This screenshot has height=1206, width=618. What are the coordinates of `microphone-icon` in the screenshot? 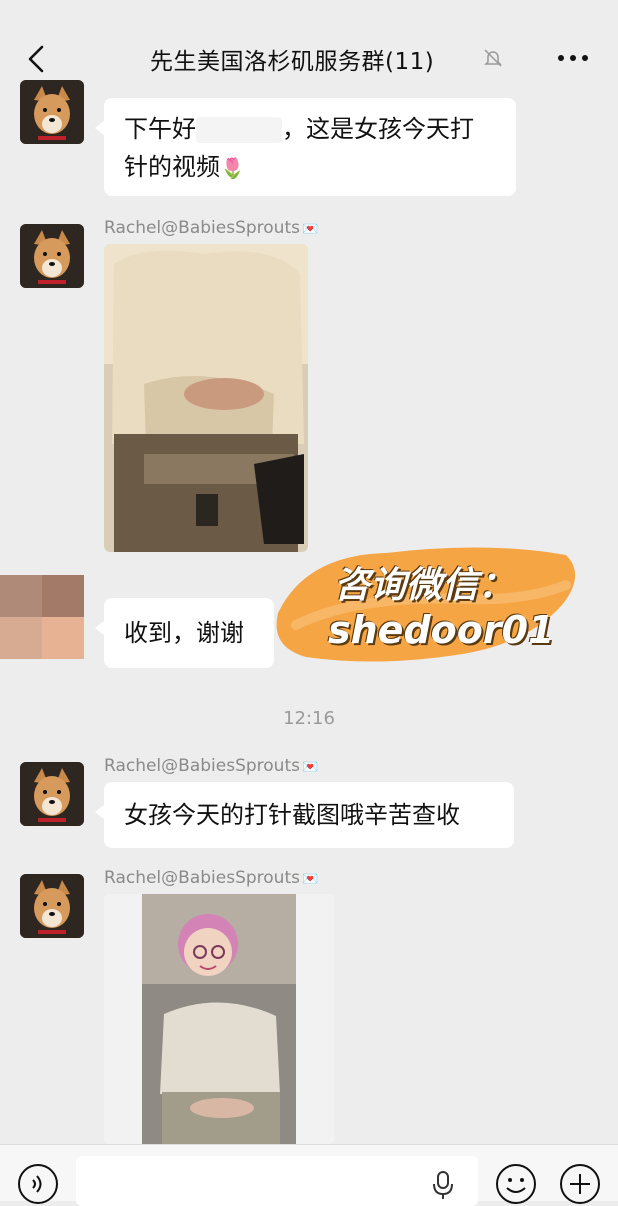 It's located at (443, 1185).